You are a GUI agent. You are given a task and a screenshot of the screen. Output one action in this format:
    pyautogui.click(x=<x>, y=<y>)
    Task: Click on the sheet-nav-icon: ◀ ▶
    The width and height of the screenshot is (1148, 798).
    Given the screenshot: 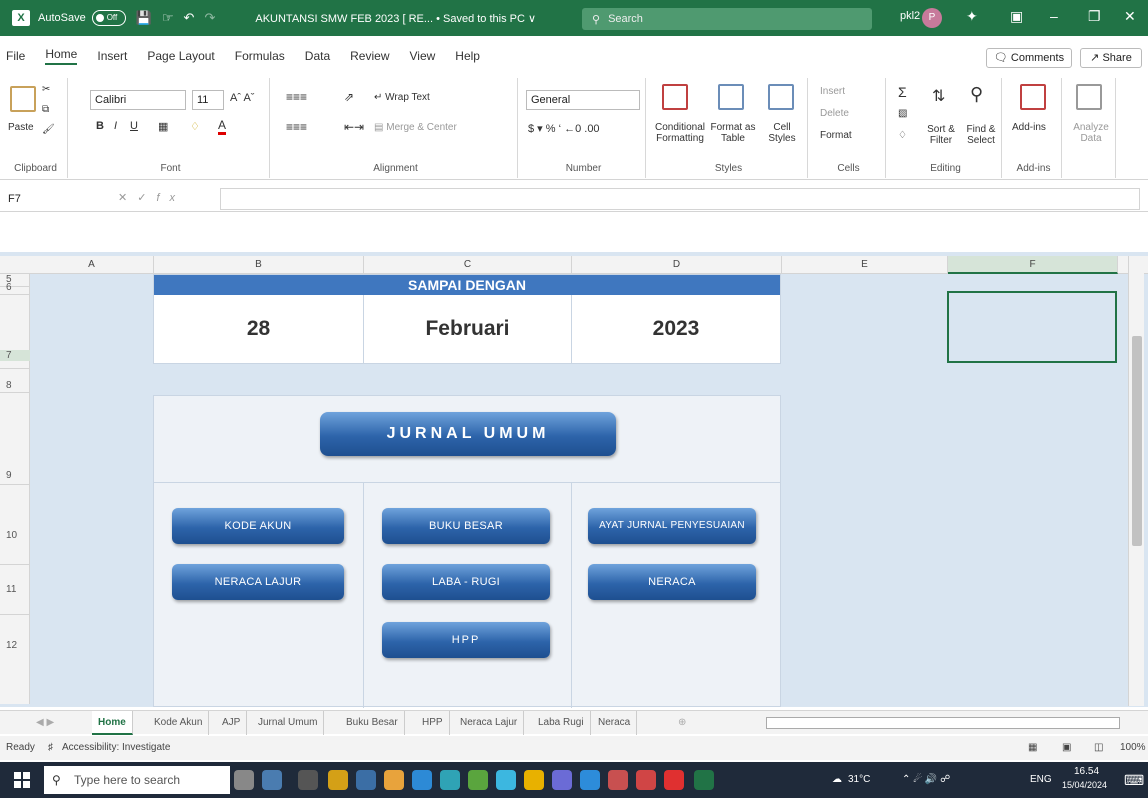 What is the action you would take?
    pyautogui.click(x=45, y=723)
    